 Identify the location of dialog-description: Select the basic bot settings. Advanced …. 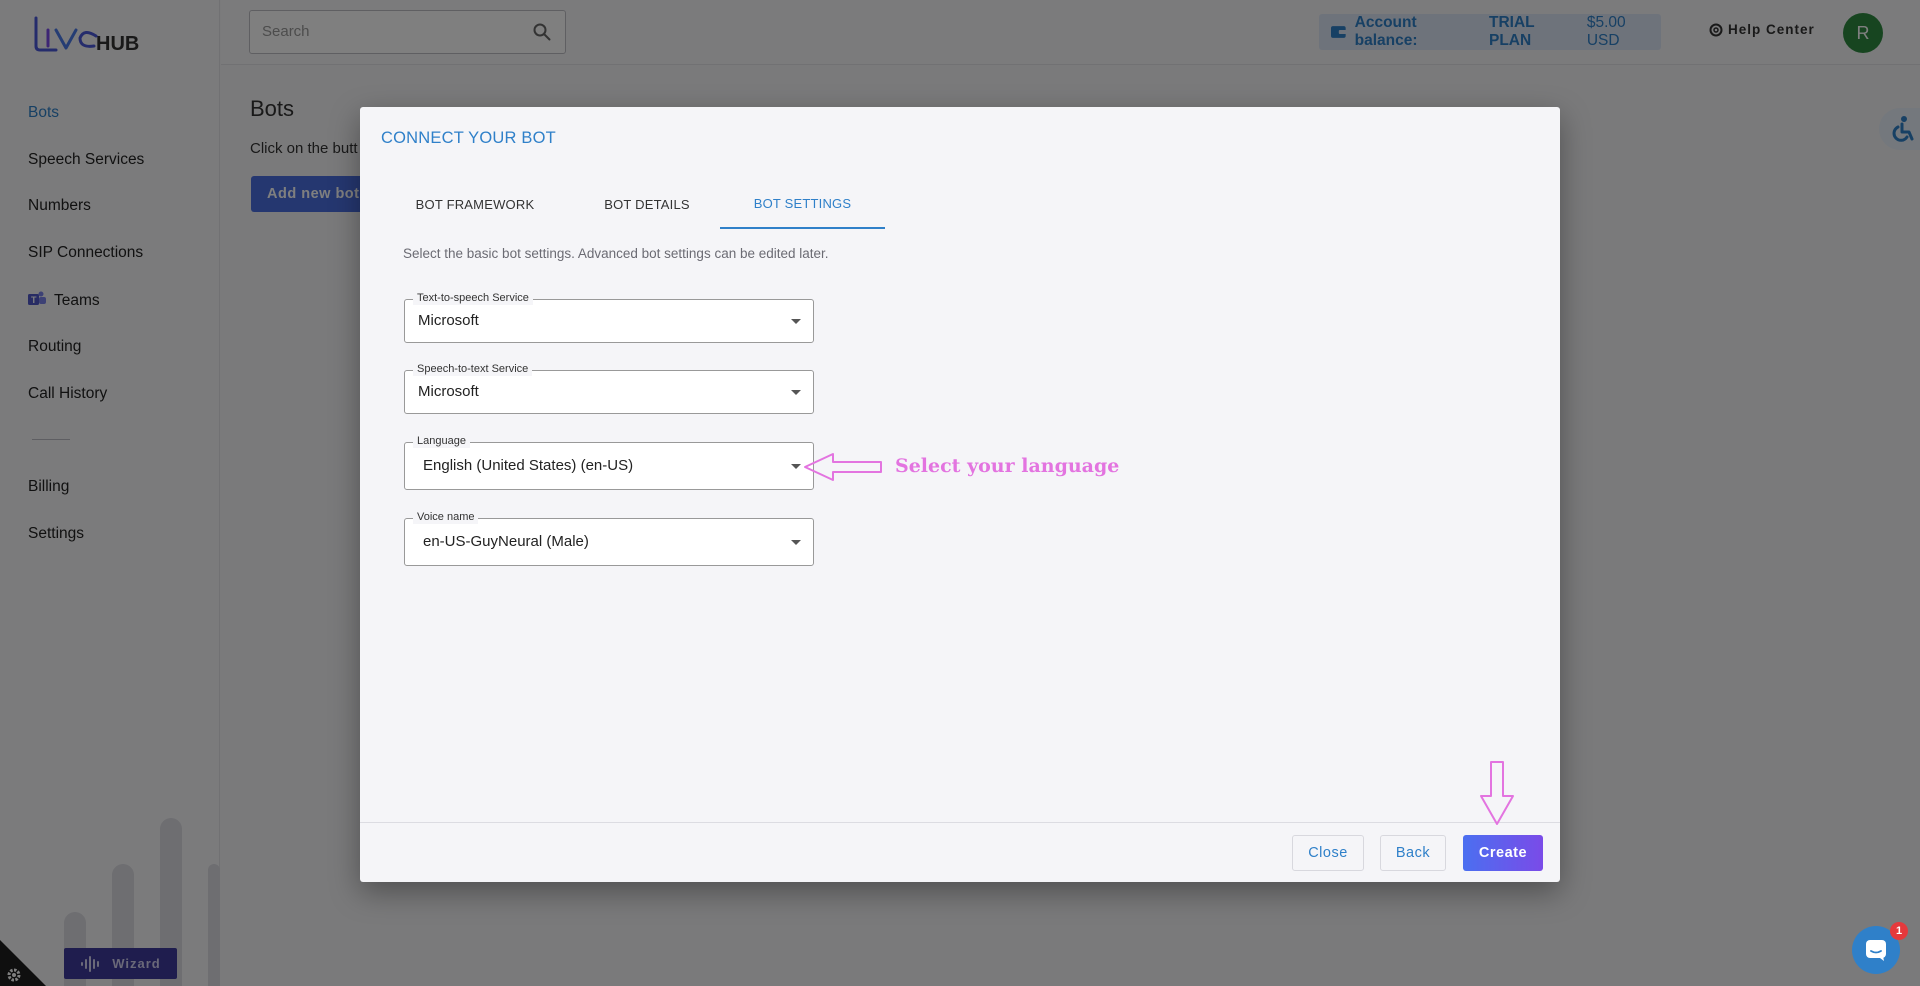
(616, 253).